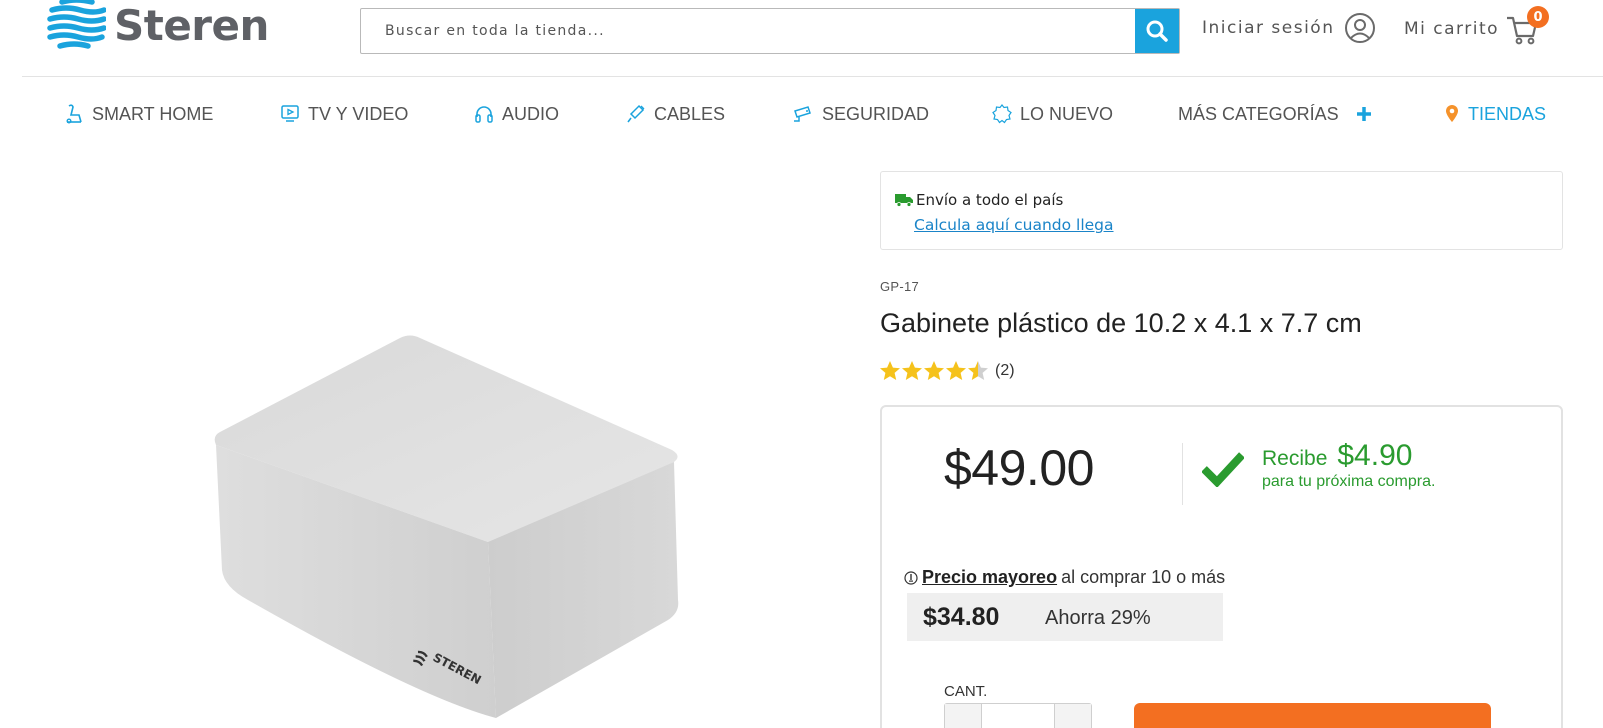 This screenshot has width=1603, height=728. Describe the element at coordinates (1375, 455) in the screenshot. I see `reward-amount: $4.90` at that location.